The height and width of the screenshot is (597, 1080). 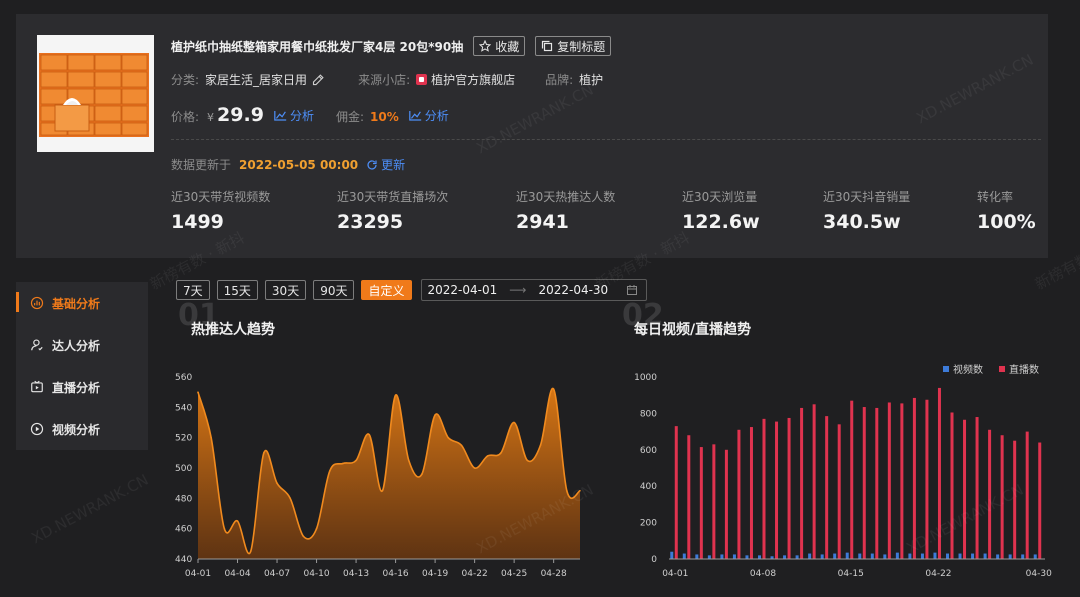 I want to click on y-tick-label: 460, so click(x=183, y=530).